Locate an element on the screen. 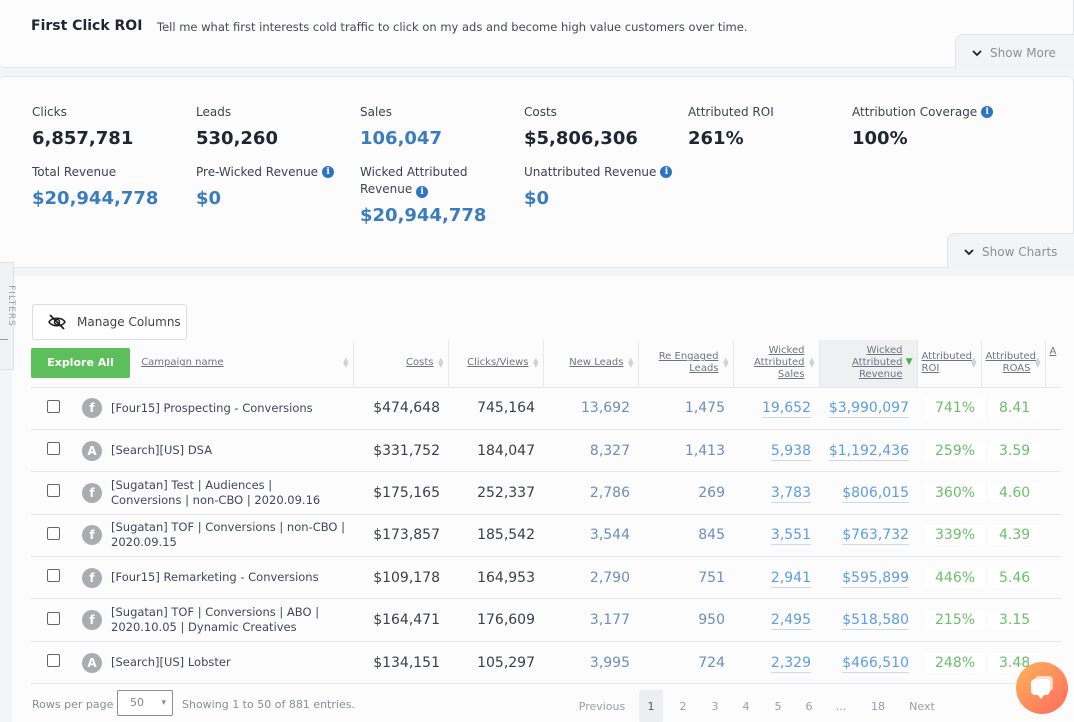  sales-link: 19,652 is located at coordinates (786, 409).